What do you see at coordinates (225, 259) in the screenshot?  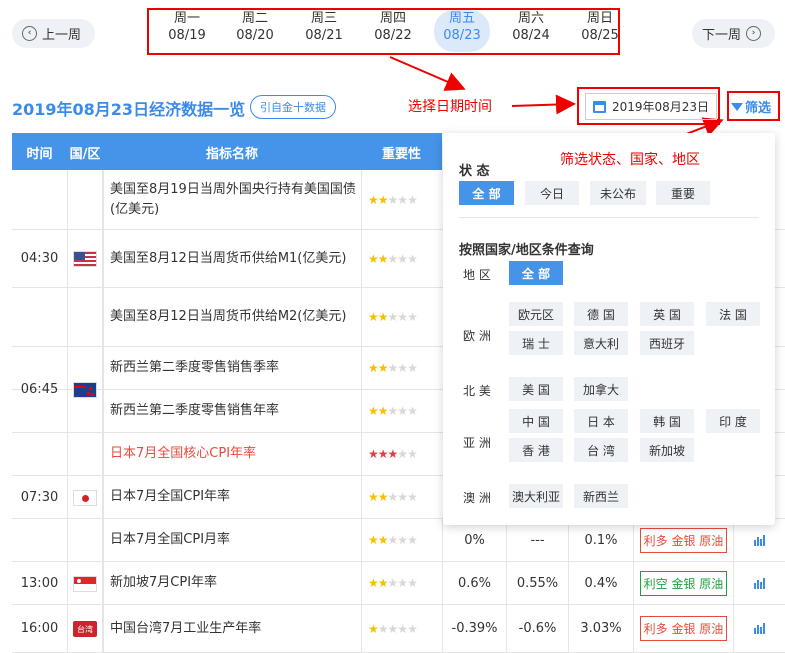 I see `indicator-name: 美国至8月12日当周货币供给M1(亿美元)` at bounding box center [225, 259].